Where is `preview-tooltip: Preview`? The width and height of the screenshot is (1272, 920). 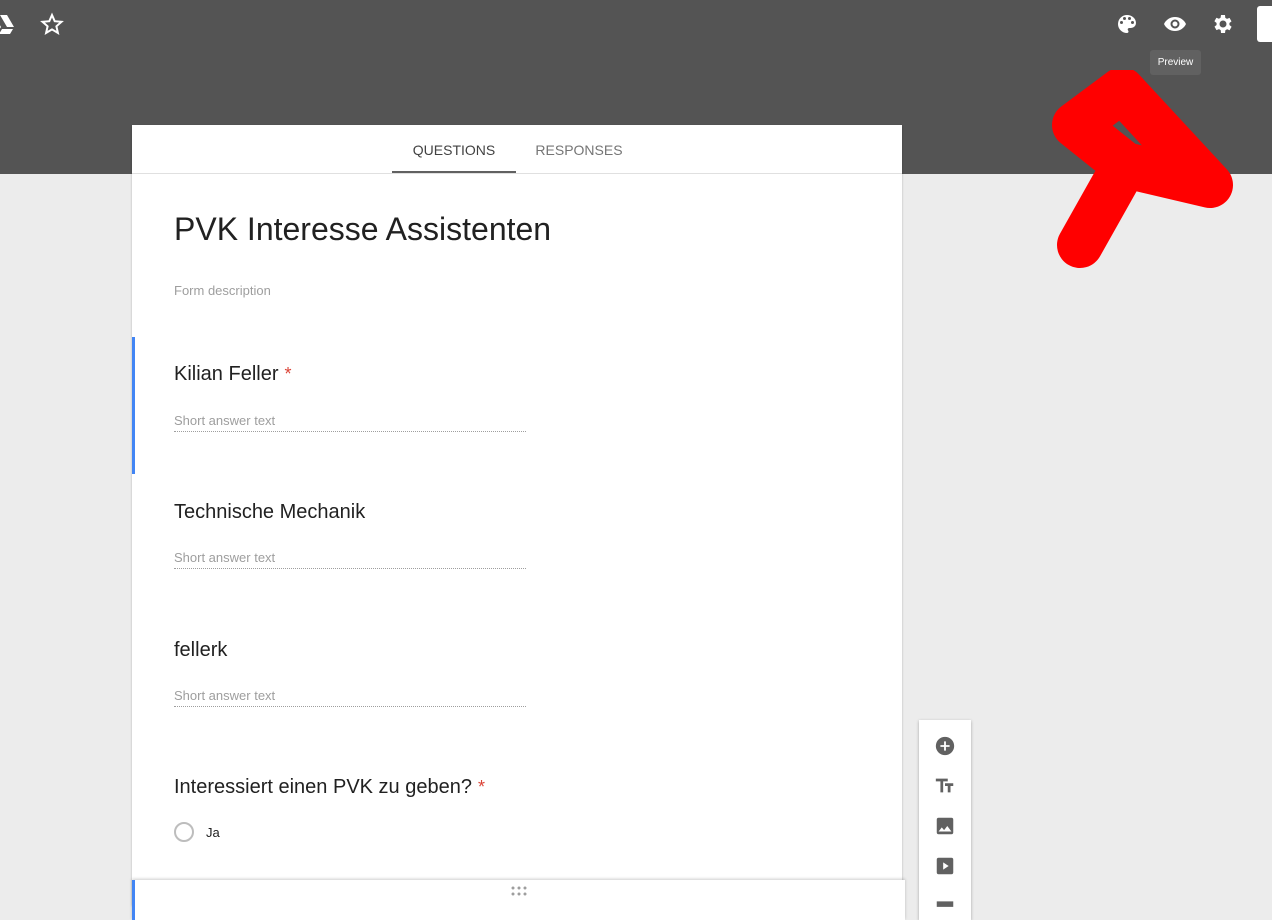 preview-tooltip: Preview is located at coordinates (1175, 62).